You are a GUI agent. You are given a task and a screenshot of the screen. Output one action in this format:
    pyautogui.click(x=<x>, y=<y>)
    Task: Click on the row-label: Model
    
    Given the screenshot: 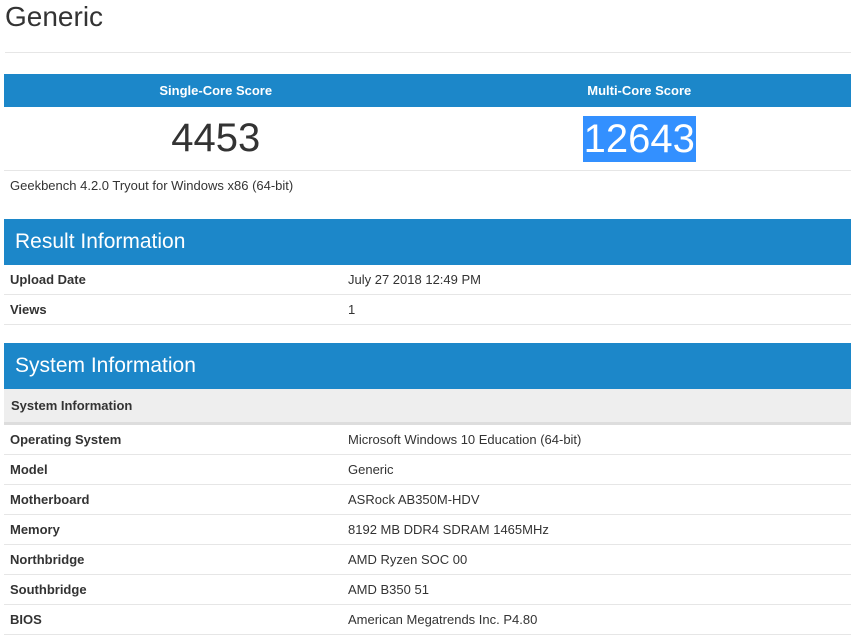 What is the action you would take?
    pyautogui.click(x=29, y=469)
    